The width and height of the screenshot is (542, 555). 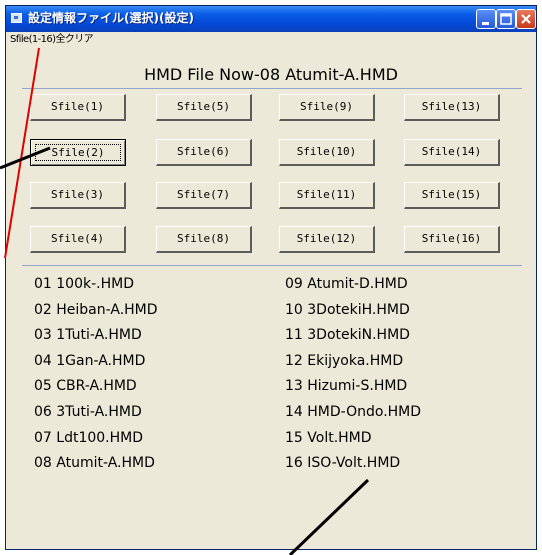 What do you see at coordinates (452, 239) in the screenshot?
I see `sfile-button-16: Sfile(16)` at bounding box center [452, 239].